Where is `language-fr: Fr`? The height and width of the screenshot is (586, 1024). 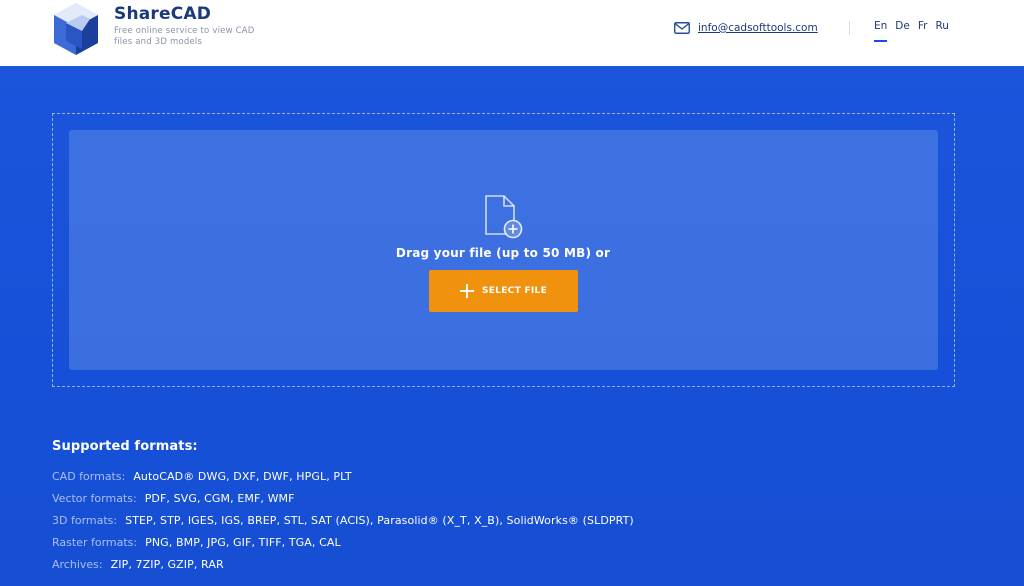
language-fr: Fr is located at coordinates (923, 29).